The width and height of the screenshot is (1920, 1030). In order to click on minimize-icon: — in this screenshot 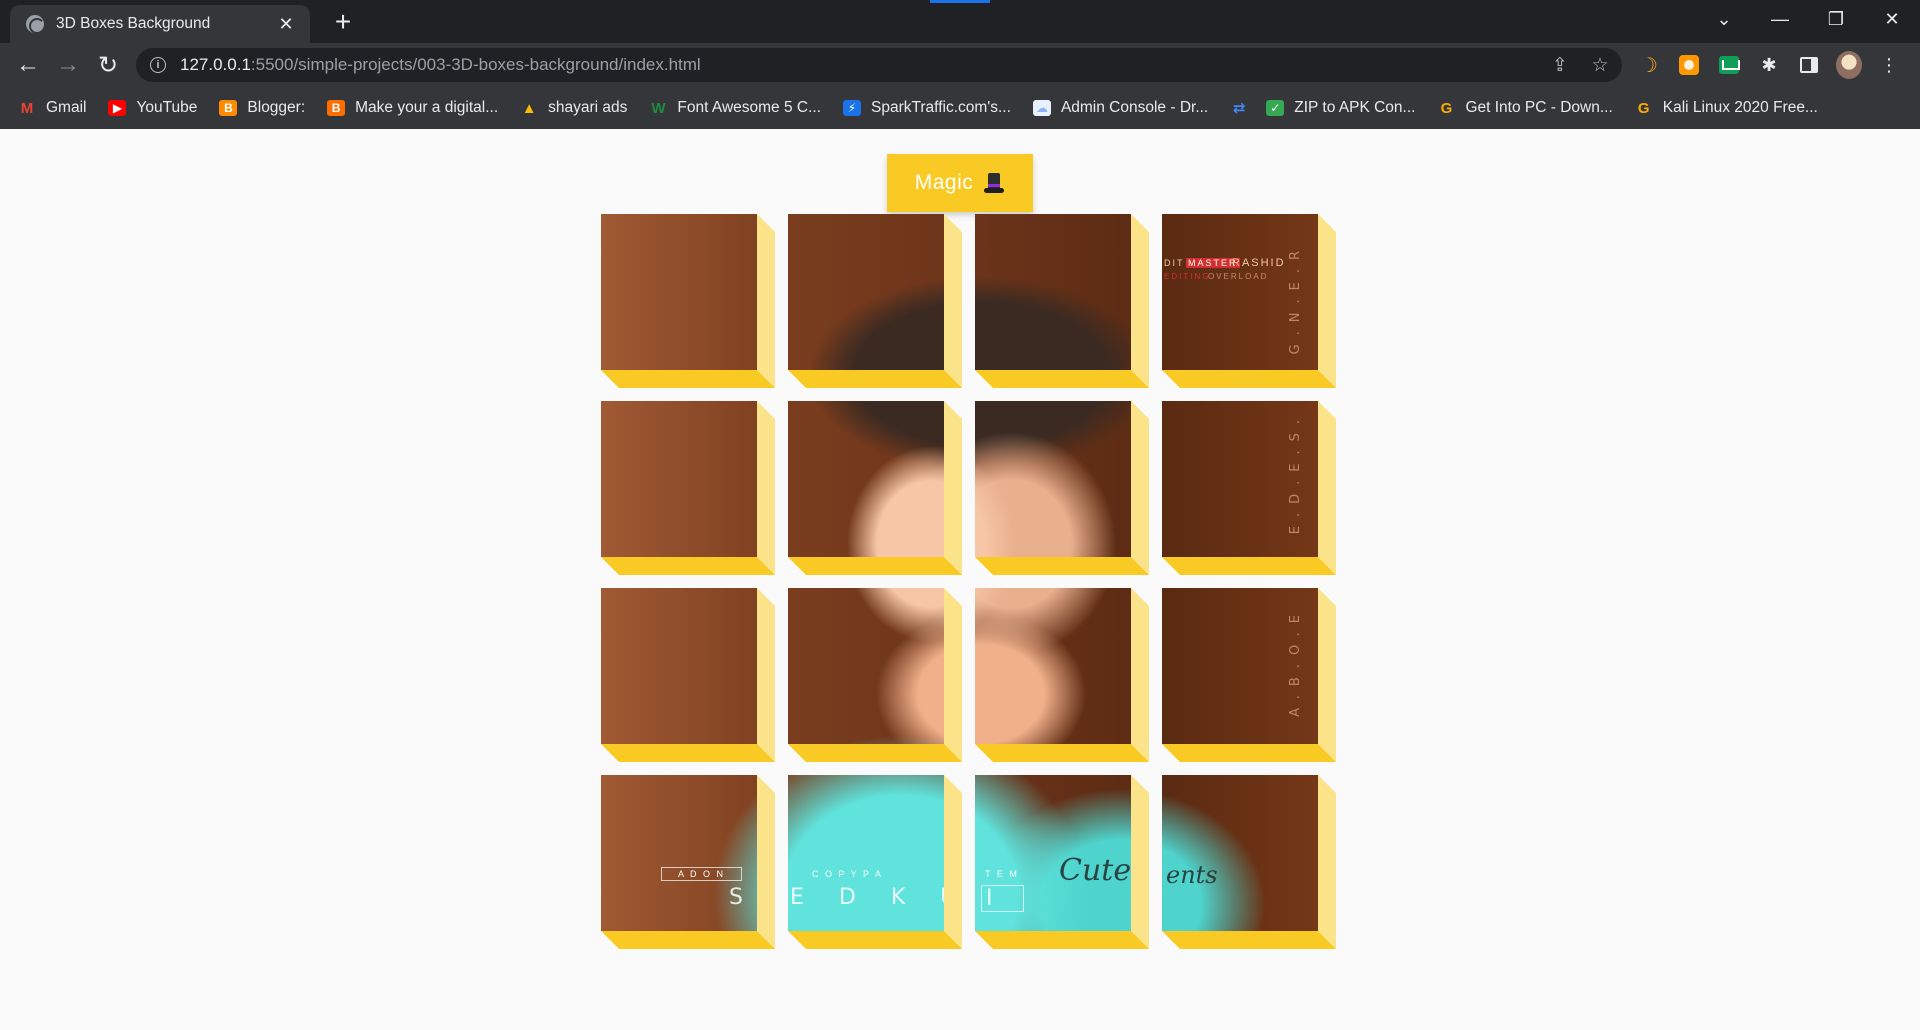, I will do `click(1780, 19)`.